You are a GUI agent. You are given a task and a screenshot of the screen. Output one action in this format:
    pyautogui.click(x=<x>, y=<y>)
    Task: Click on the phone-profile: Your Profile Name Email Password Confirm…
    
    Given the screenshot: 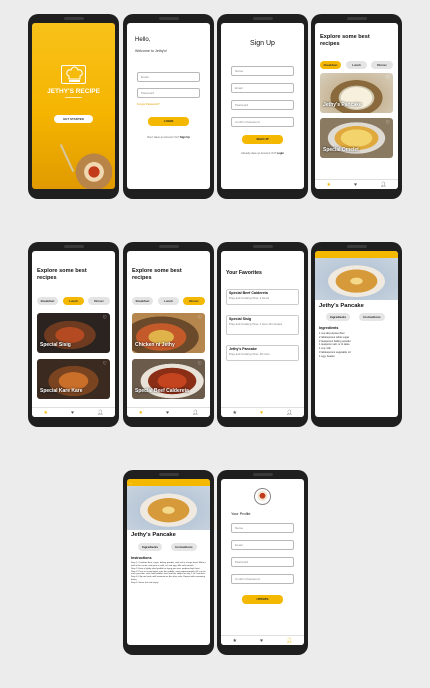 What is the action you would take?
    pyautogui.click(x=262, y=562)
    